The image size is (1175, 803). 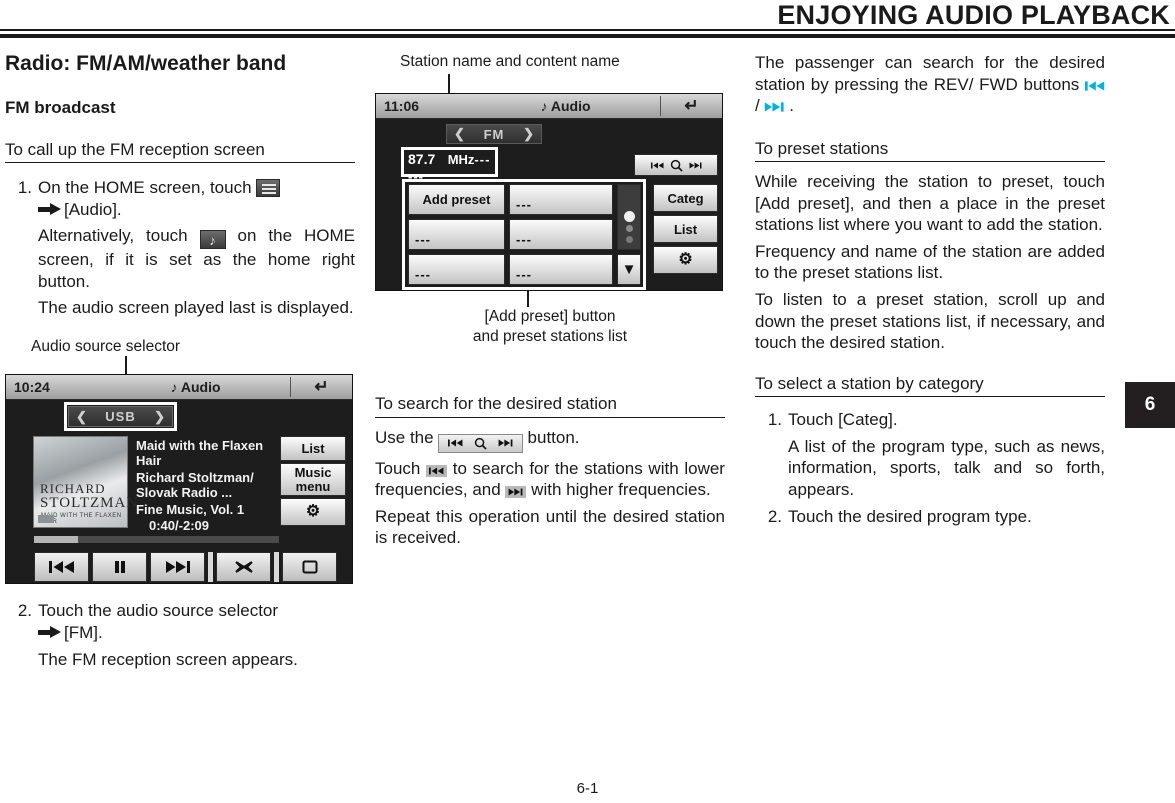 I want to click on chapter-tab-number: 6, so click(x=1150, y=404).